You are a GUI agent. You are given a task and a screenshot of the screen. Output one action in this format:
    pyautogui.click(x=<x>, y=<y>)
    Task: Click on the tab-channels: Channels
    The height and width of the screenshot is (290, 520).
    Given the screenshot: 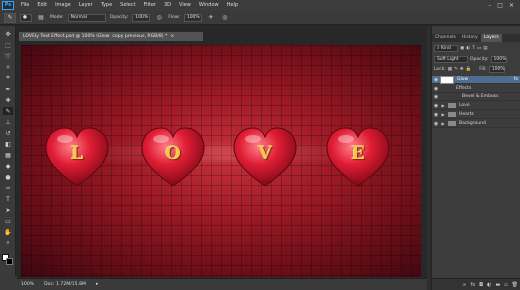 What is the action you would take?
    pyautogui.click(x=445, y=38)
    